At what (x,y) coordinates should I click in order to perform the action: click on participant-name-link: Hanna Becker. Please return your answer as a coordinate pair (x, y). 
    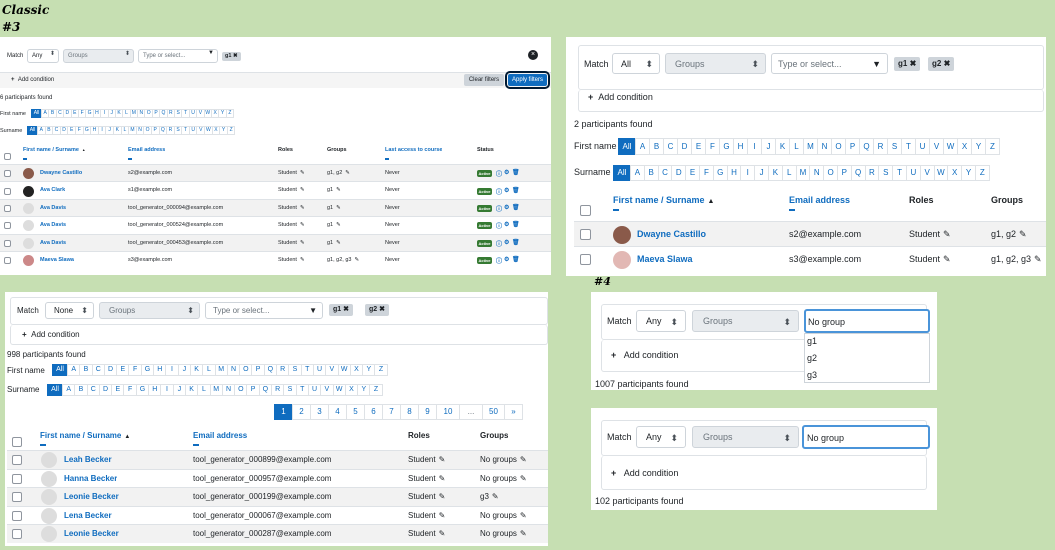
    Looking at the image, I should click on (90, 478).